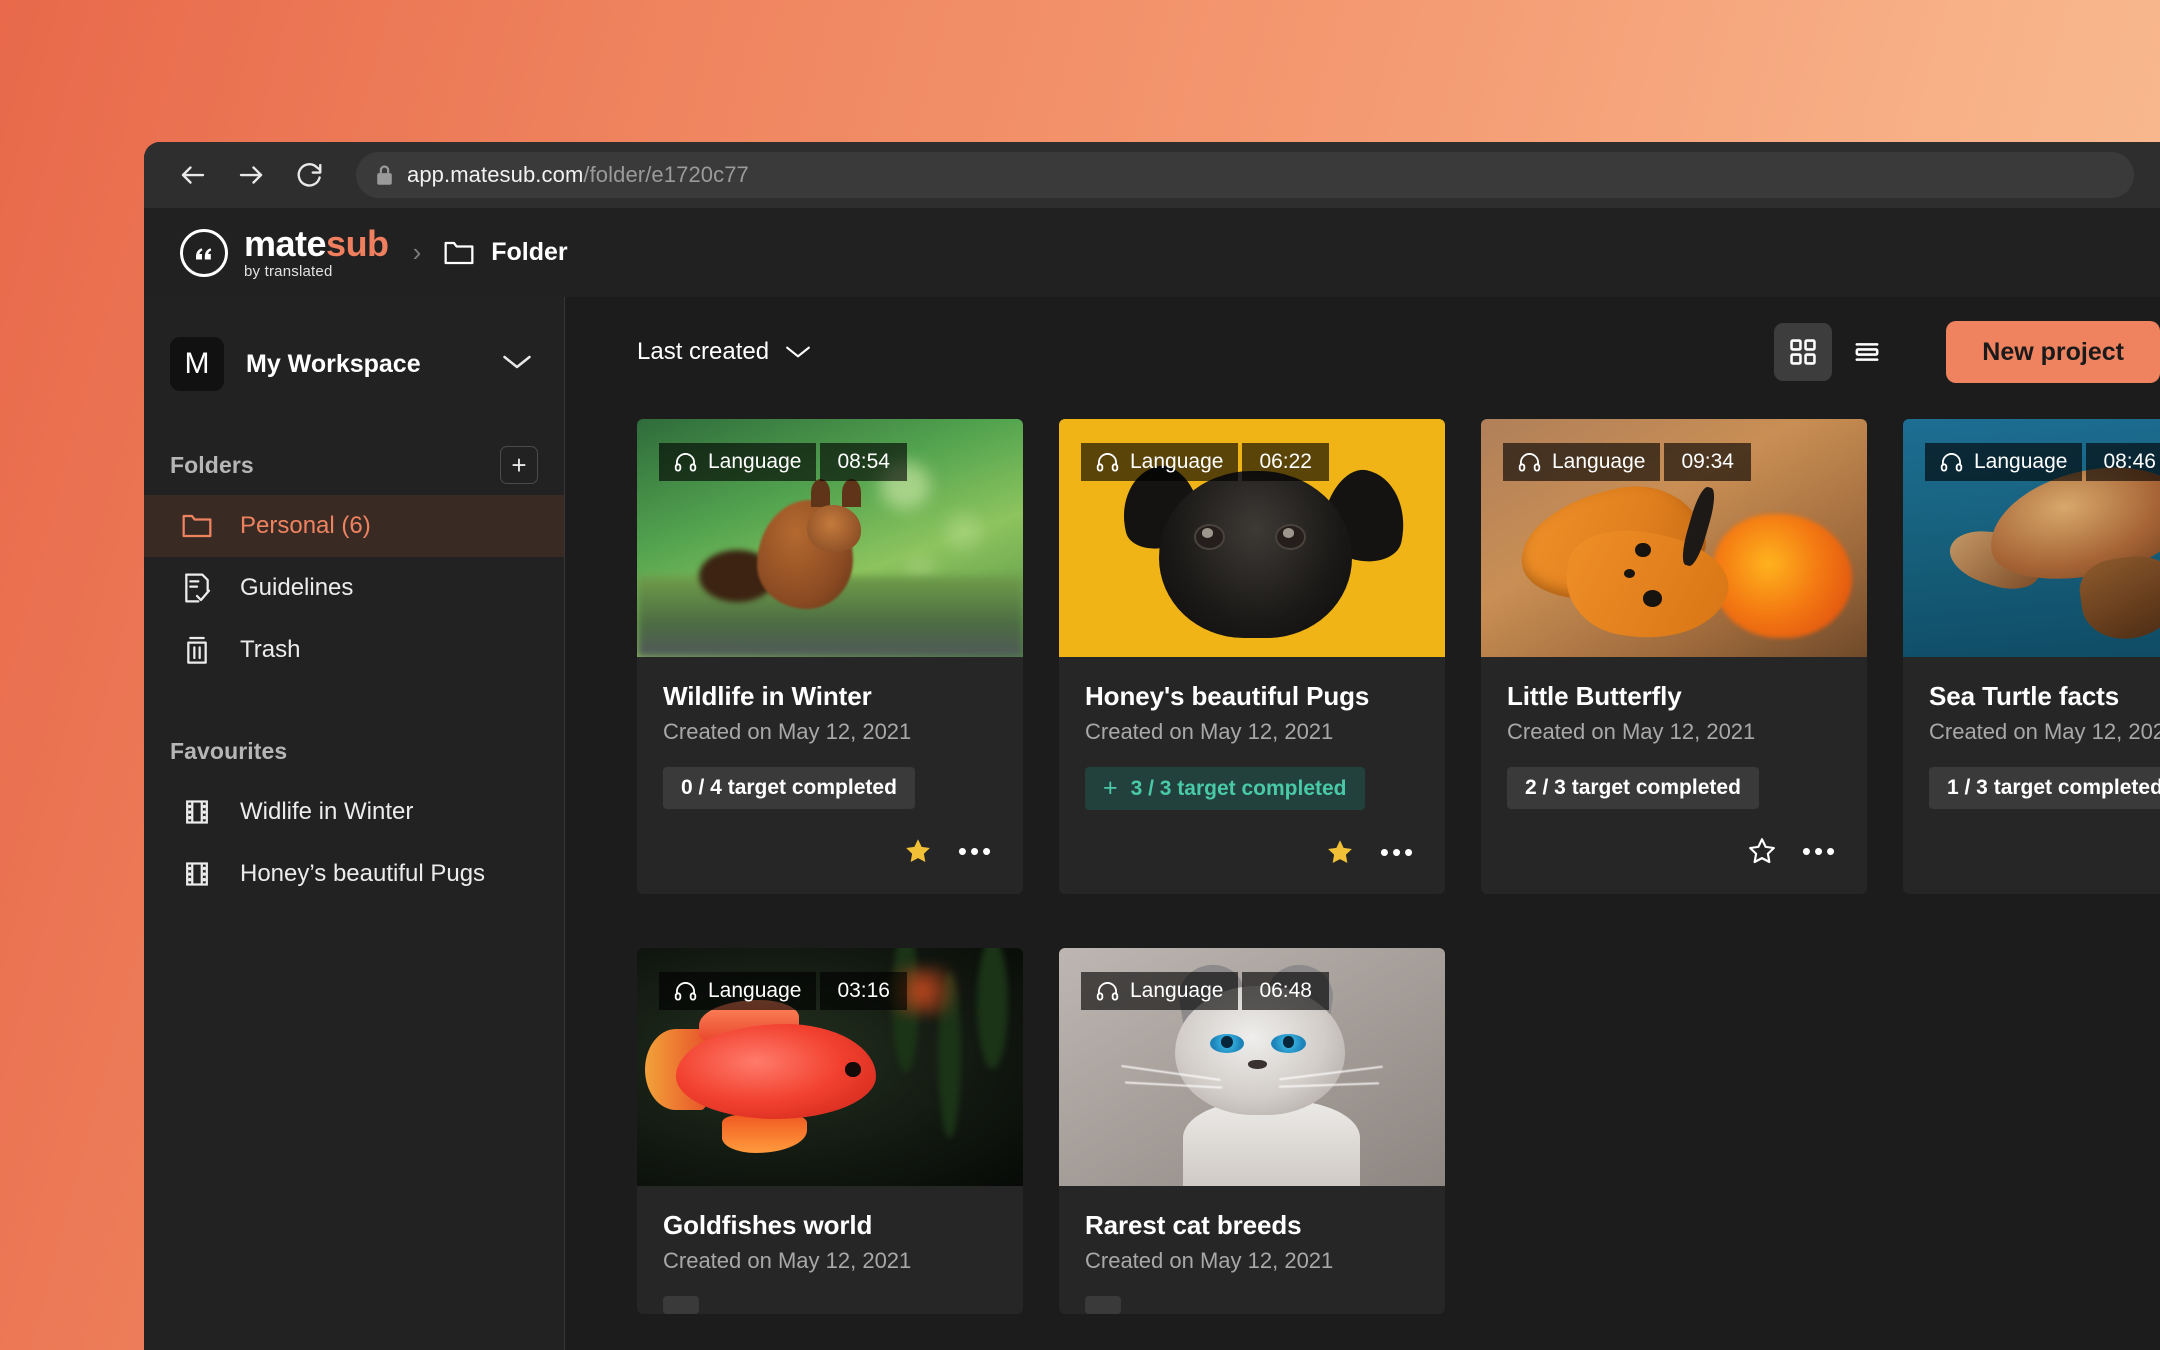  What do you see at coordinates (1362, 352) in the screenshot?
I see `content-toolbar: Last created New project` at bounding box center [1362, 352].